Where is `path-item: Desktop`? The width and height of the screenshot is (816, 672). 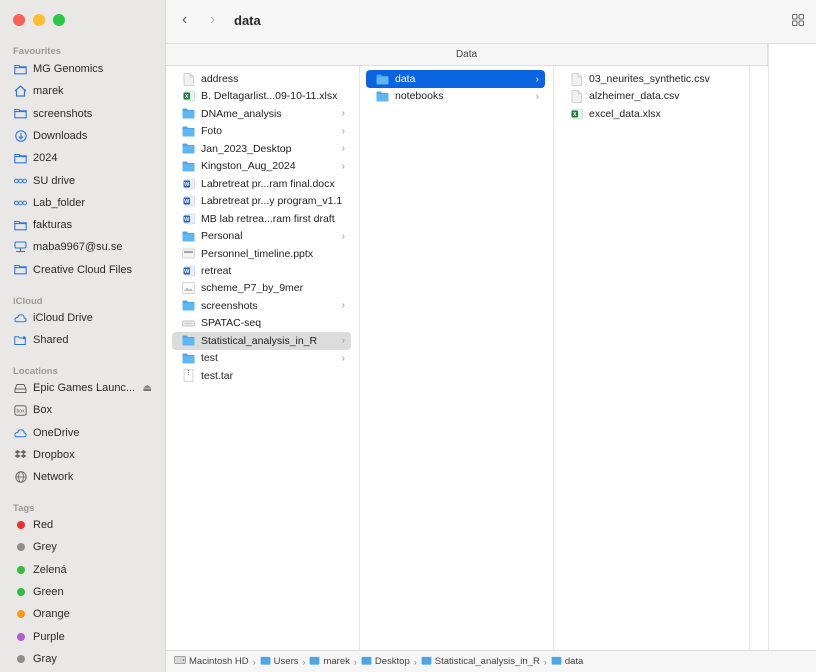
path-item: Desktop is located at coordinates (385, 662).